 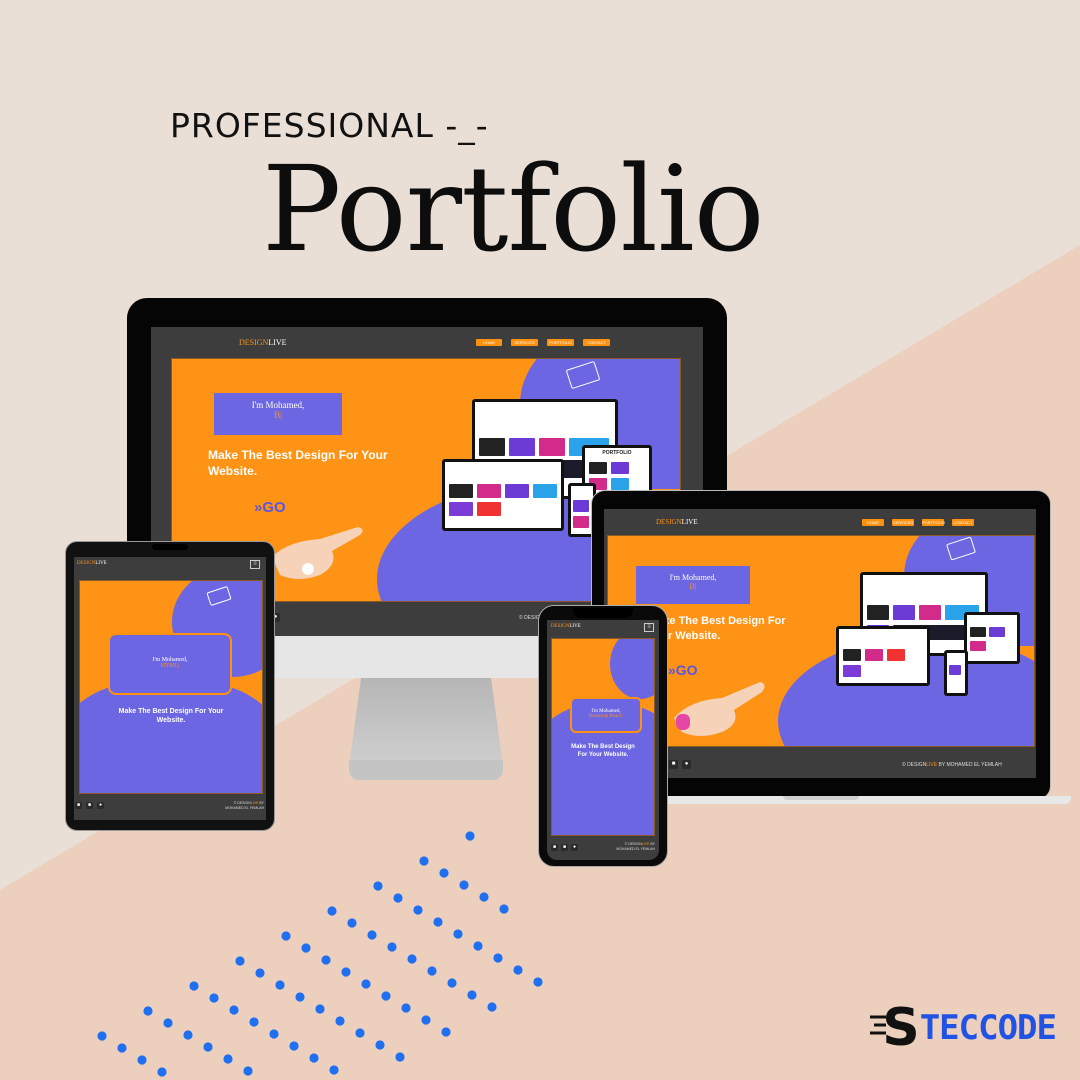 What do you see at coordinates (901, 1028) in the screenshot?
I see `brand-mark: S` at bounding box center [901, 1028].